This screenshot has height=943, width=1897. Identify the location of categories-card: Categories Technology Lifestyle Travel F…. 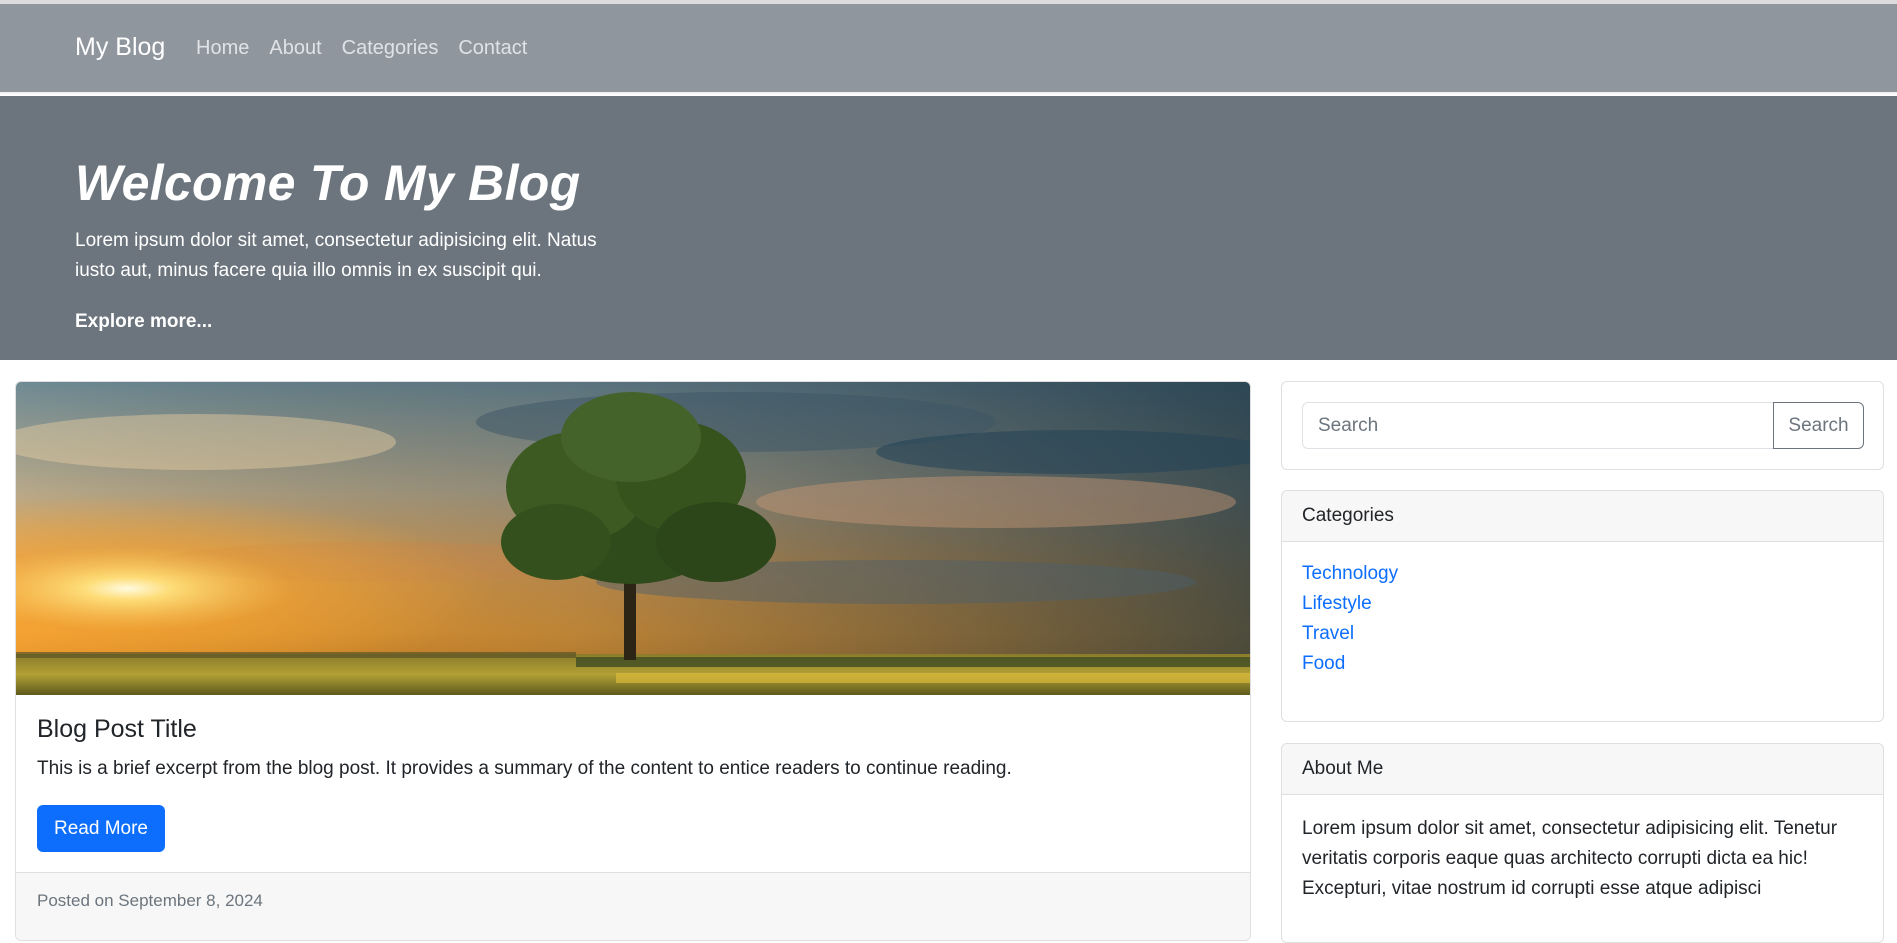
(1582, 606).